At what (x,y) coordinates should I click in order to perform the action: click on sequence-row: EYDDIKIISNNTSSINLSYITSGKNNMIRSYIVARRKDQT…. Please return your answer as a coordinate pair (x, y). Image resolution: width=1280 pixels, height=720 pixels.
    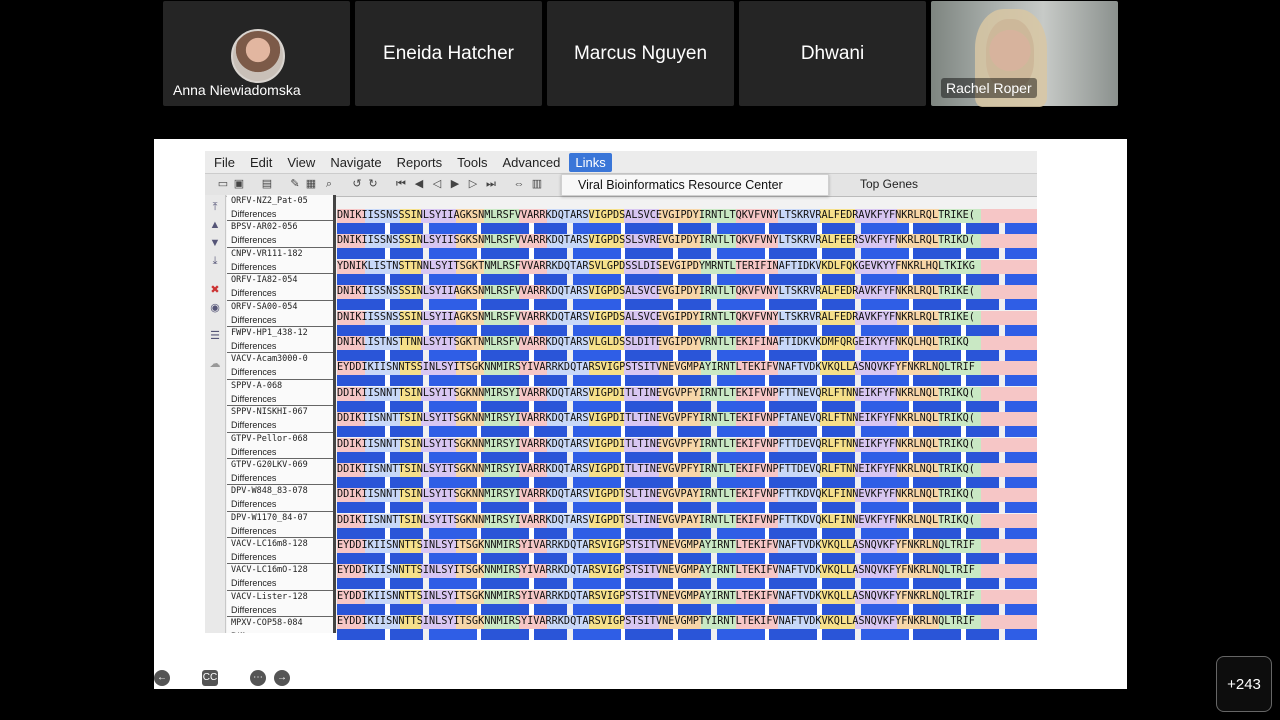
    Looking at the image, I should click on (687, 374).